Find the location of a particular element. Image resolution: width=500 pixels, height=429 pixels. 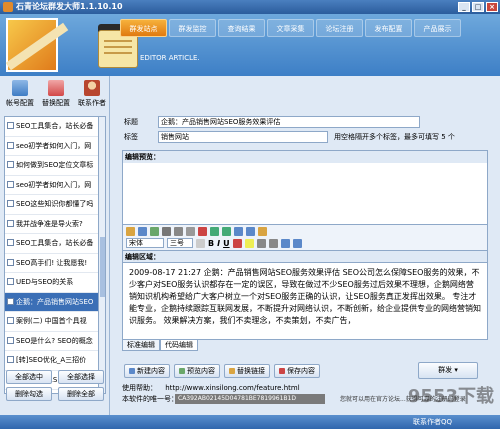

account-config-button: 帐号配置 is located at coordinates (20, 96).